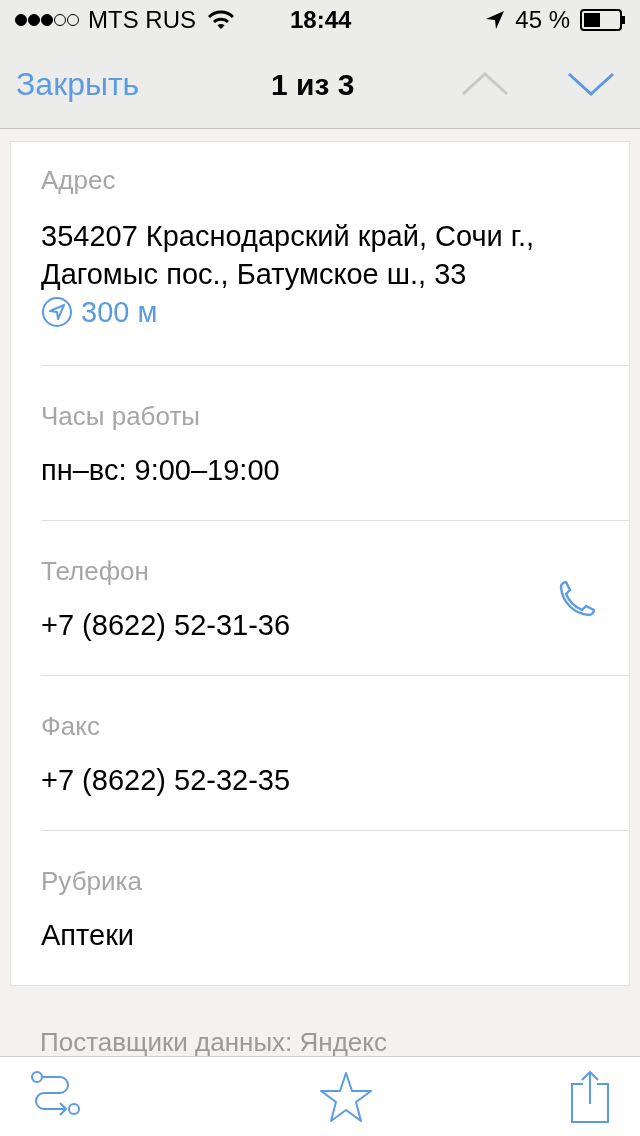 Image resolution: width=640 pixels, height=1136 pixels. Describe the element at coordinates (161, 470) in the screenshot. I see `field-value: пн–вс: 9:00–19:00` at that location.